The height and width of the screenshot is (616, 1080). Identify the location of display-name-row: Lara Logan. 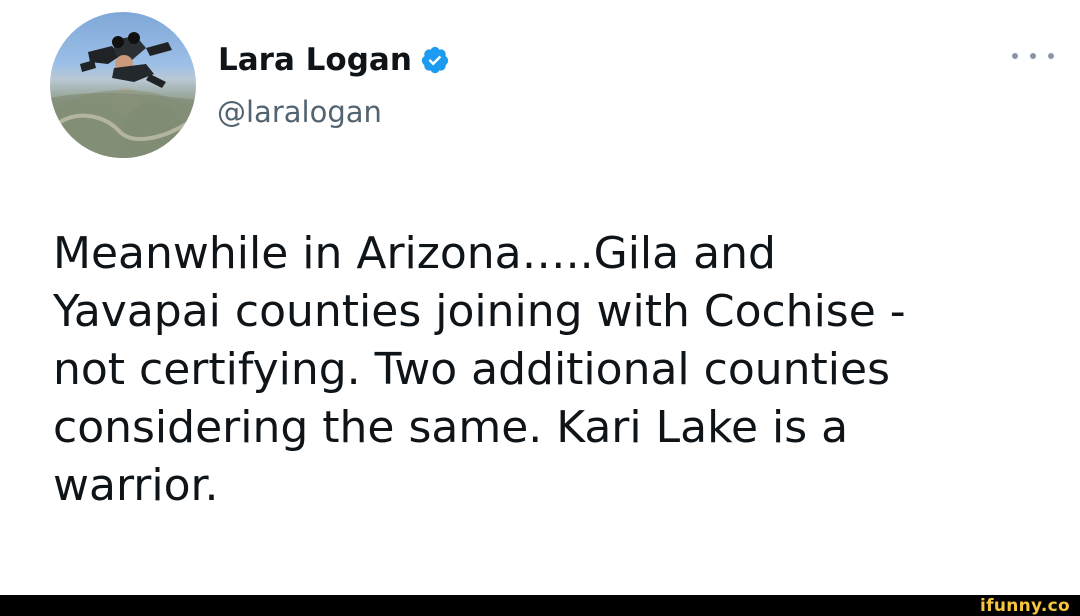
(334, 60).